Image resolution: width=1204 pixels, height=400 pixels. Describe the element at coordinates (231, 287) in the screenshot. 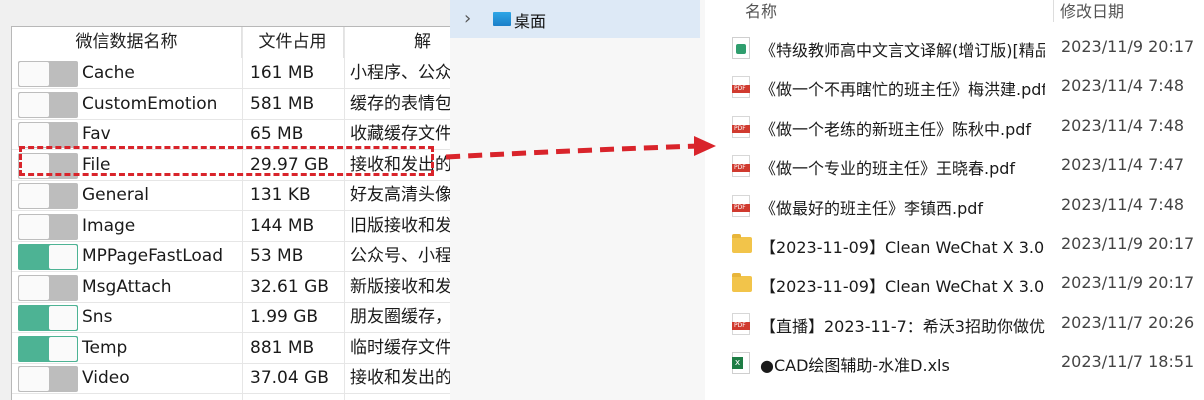

I see `table-row: MsgAttach 32.61 GB 新版接收和发` at that location.